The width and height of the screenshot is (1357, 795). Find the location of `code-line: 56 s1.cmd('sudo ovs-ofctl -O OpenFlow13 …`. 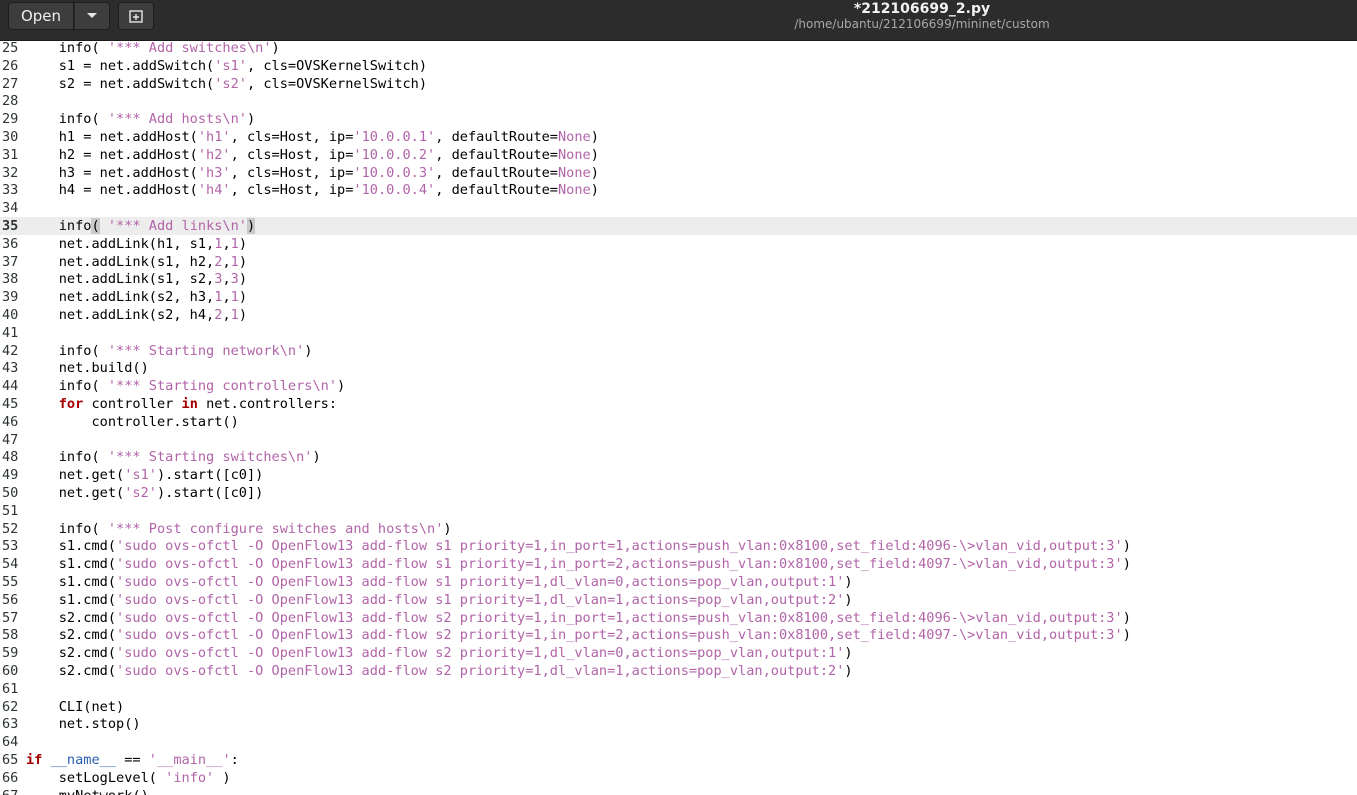

code-line: 56 s1.cmd('sudo ovs-ofctl -O OpenFlow13 … is located at coordinates (678, 600).